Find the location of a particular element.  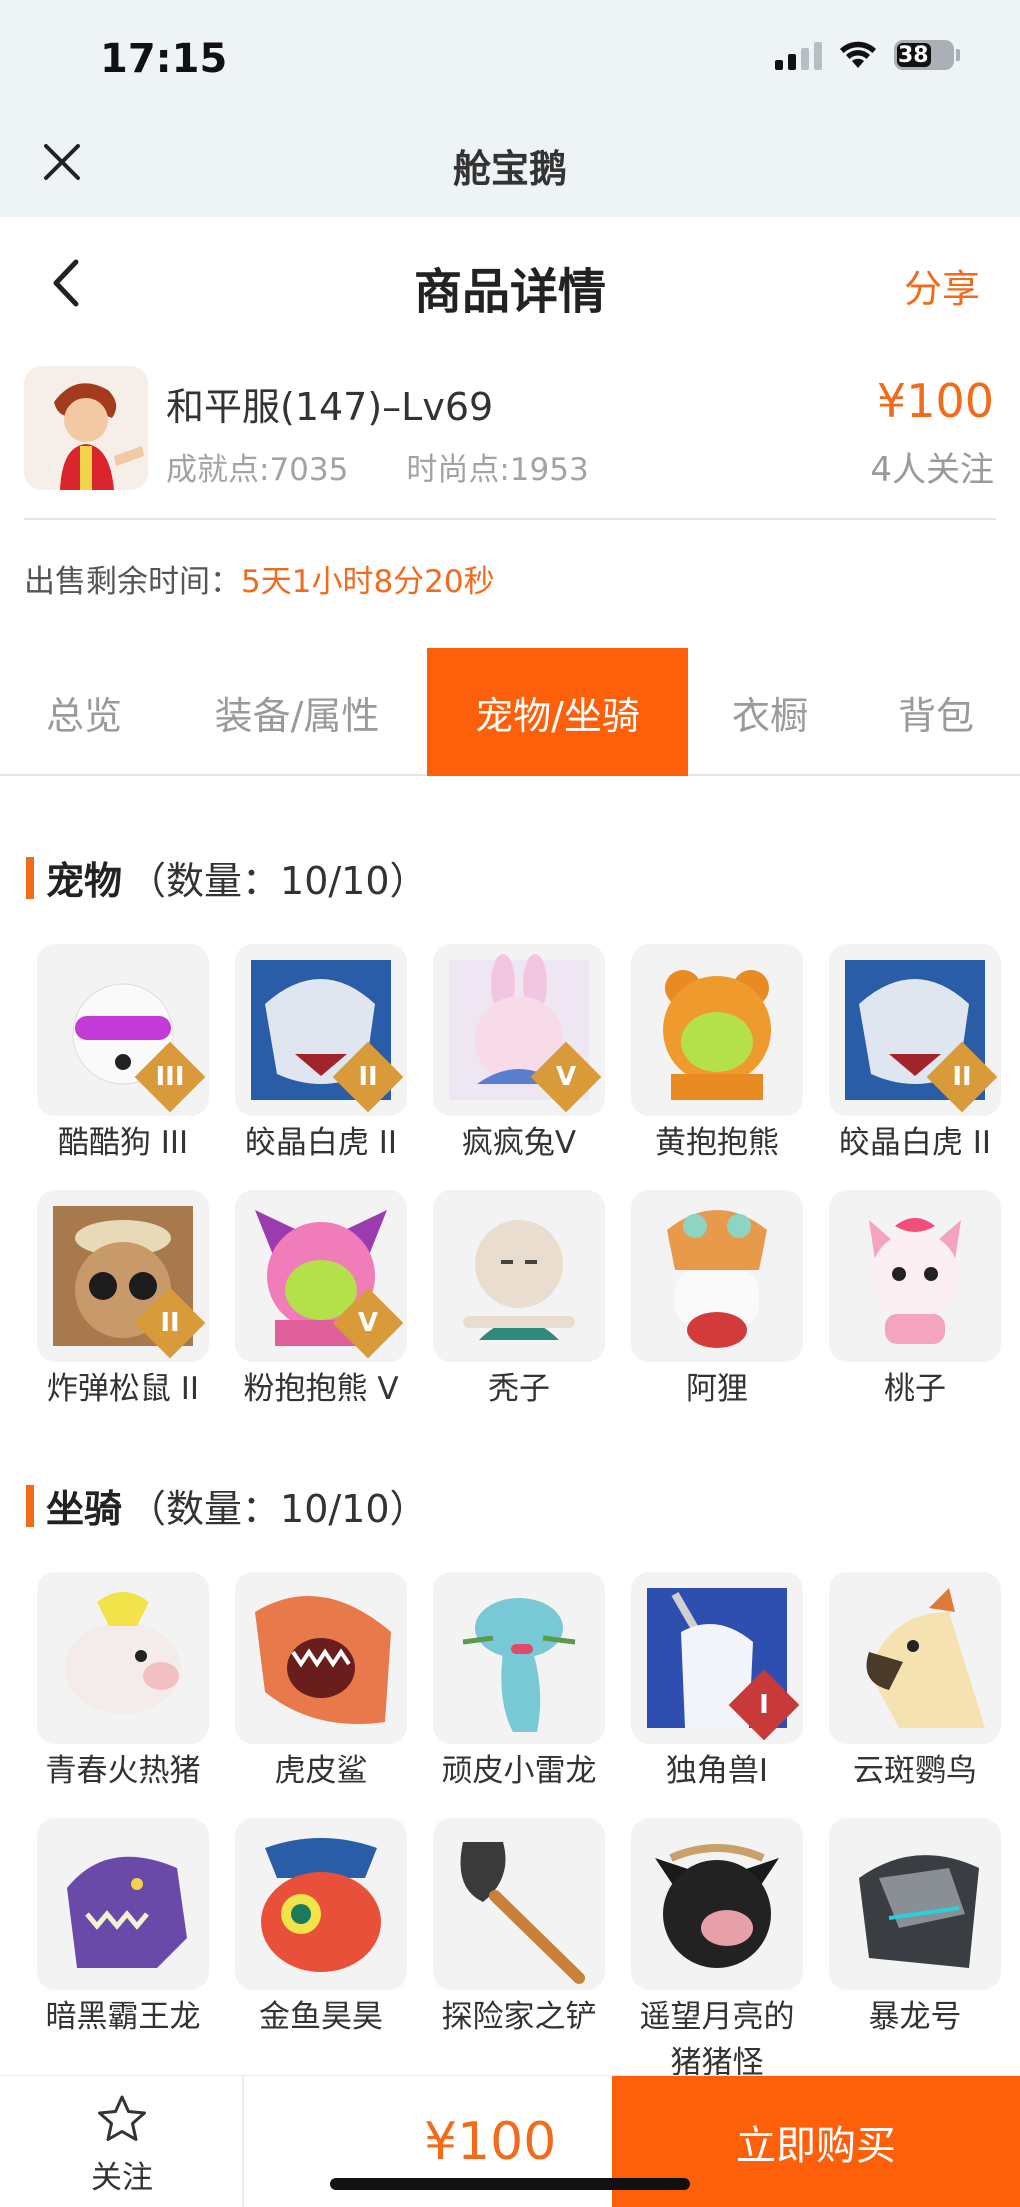

sale-timer-value: 5天1小时8分20秒 is located at coordinates (368, 582).